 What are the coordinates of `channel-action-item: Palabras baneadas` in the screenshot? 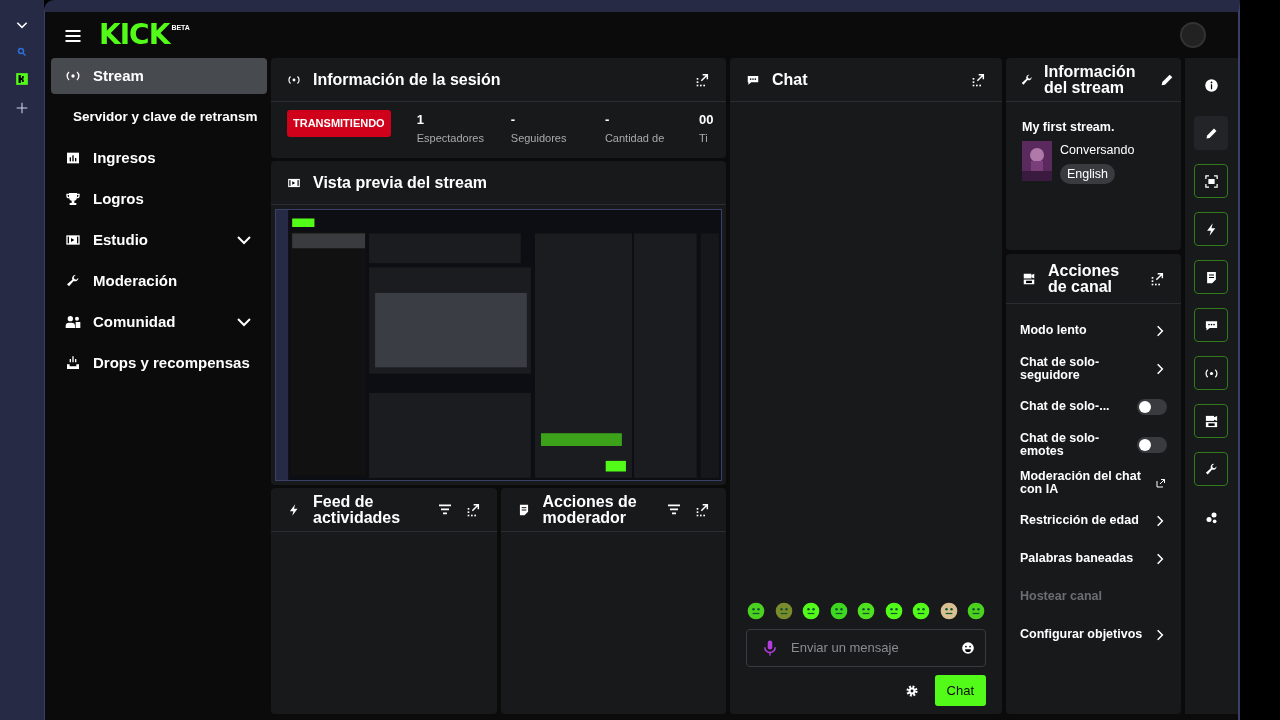 It's located at (1093, 559).